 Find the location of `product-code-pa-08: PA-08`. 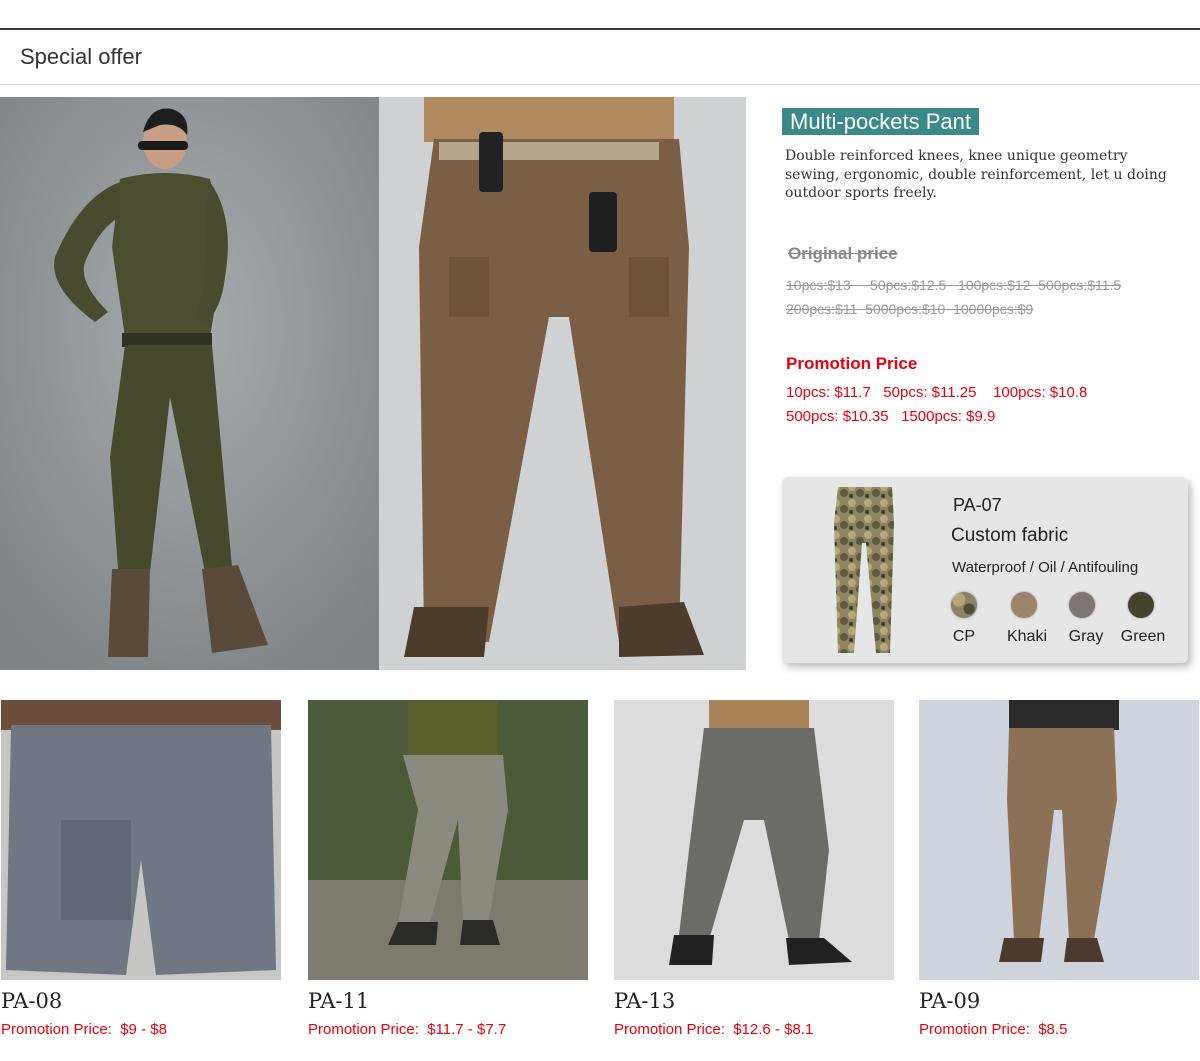

product-code-pa-08: PA-08 is located at coordinates (32, 1001).